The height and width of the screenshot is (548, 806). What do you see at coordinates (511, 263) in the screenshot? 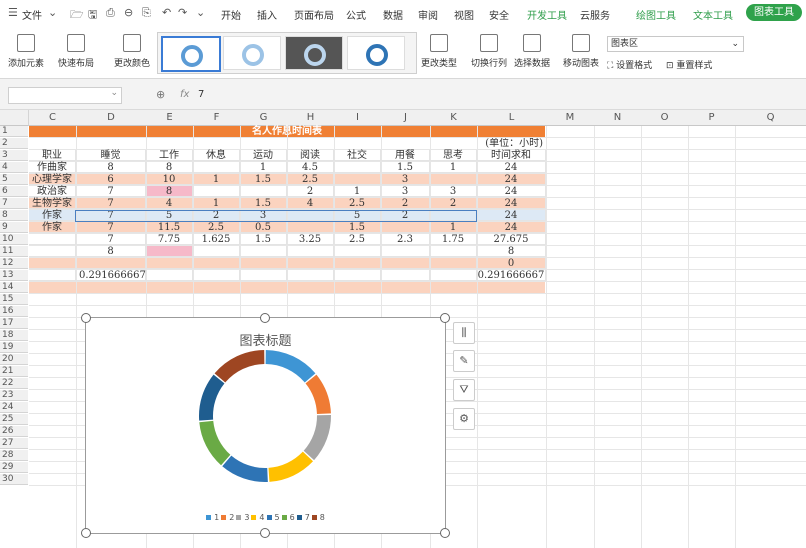
I see `sheet-cell: 0` at bounding box center [511, 263].